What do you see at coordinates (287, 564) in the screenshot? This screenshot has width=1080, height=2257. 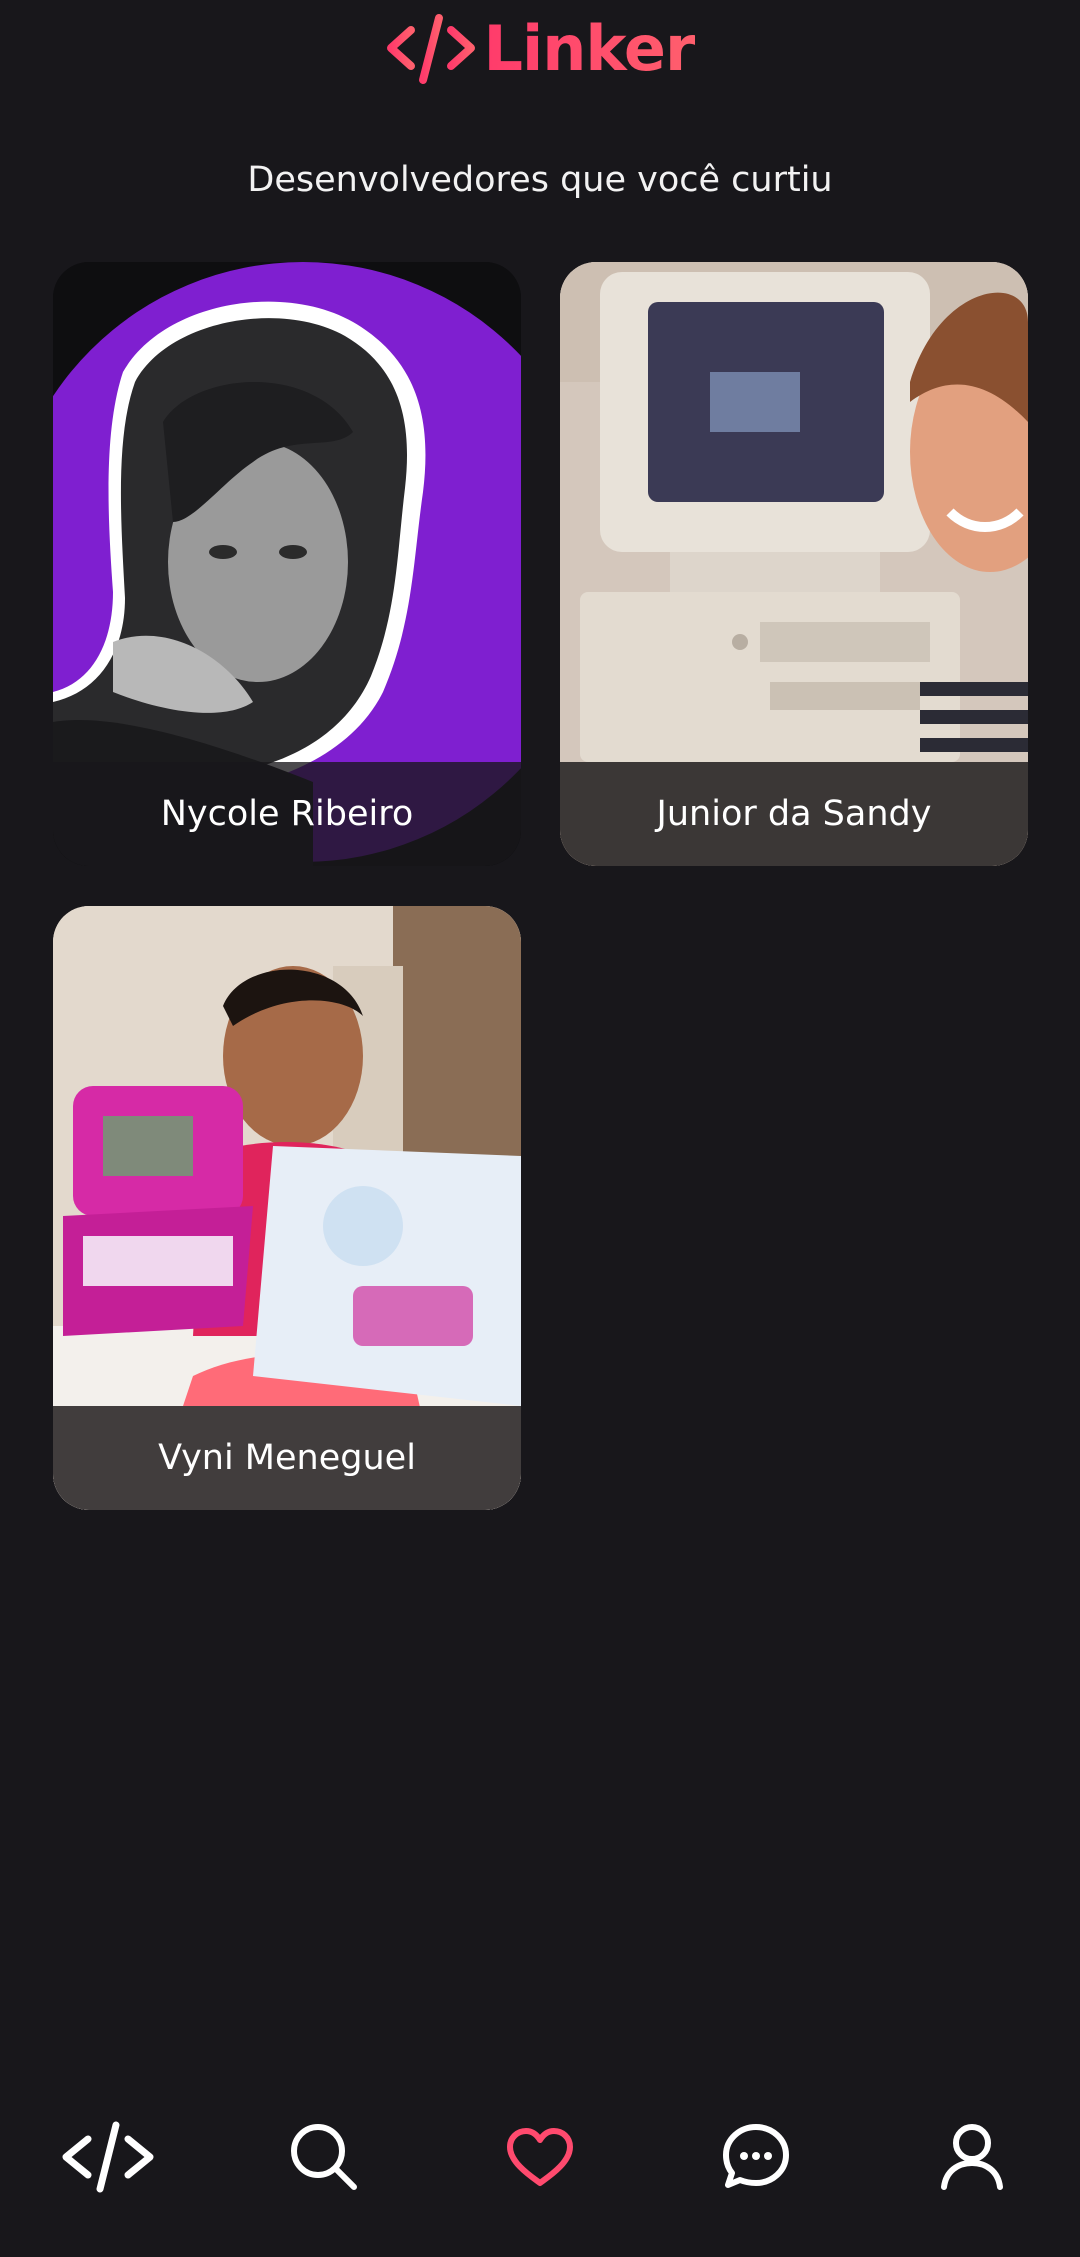 I see `developer-card: Nycole Ribeiro` at bounding box center [287, 564].